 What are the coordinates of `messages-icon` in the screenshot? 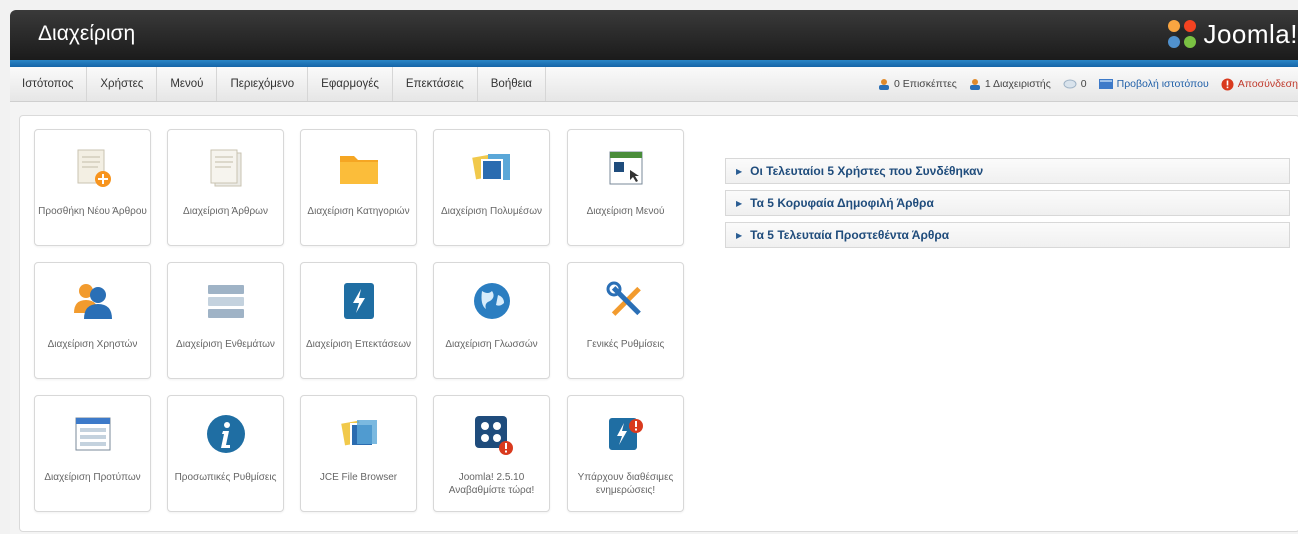 It's located at (1070, 83).